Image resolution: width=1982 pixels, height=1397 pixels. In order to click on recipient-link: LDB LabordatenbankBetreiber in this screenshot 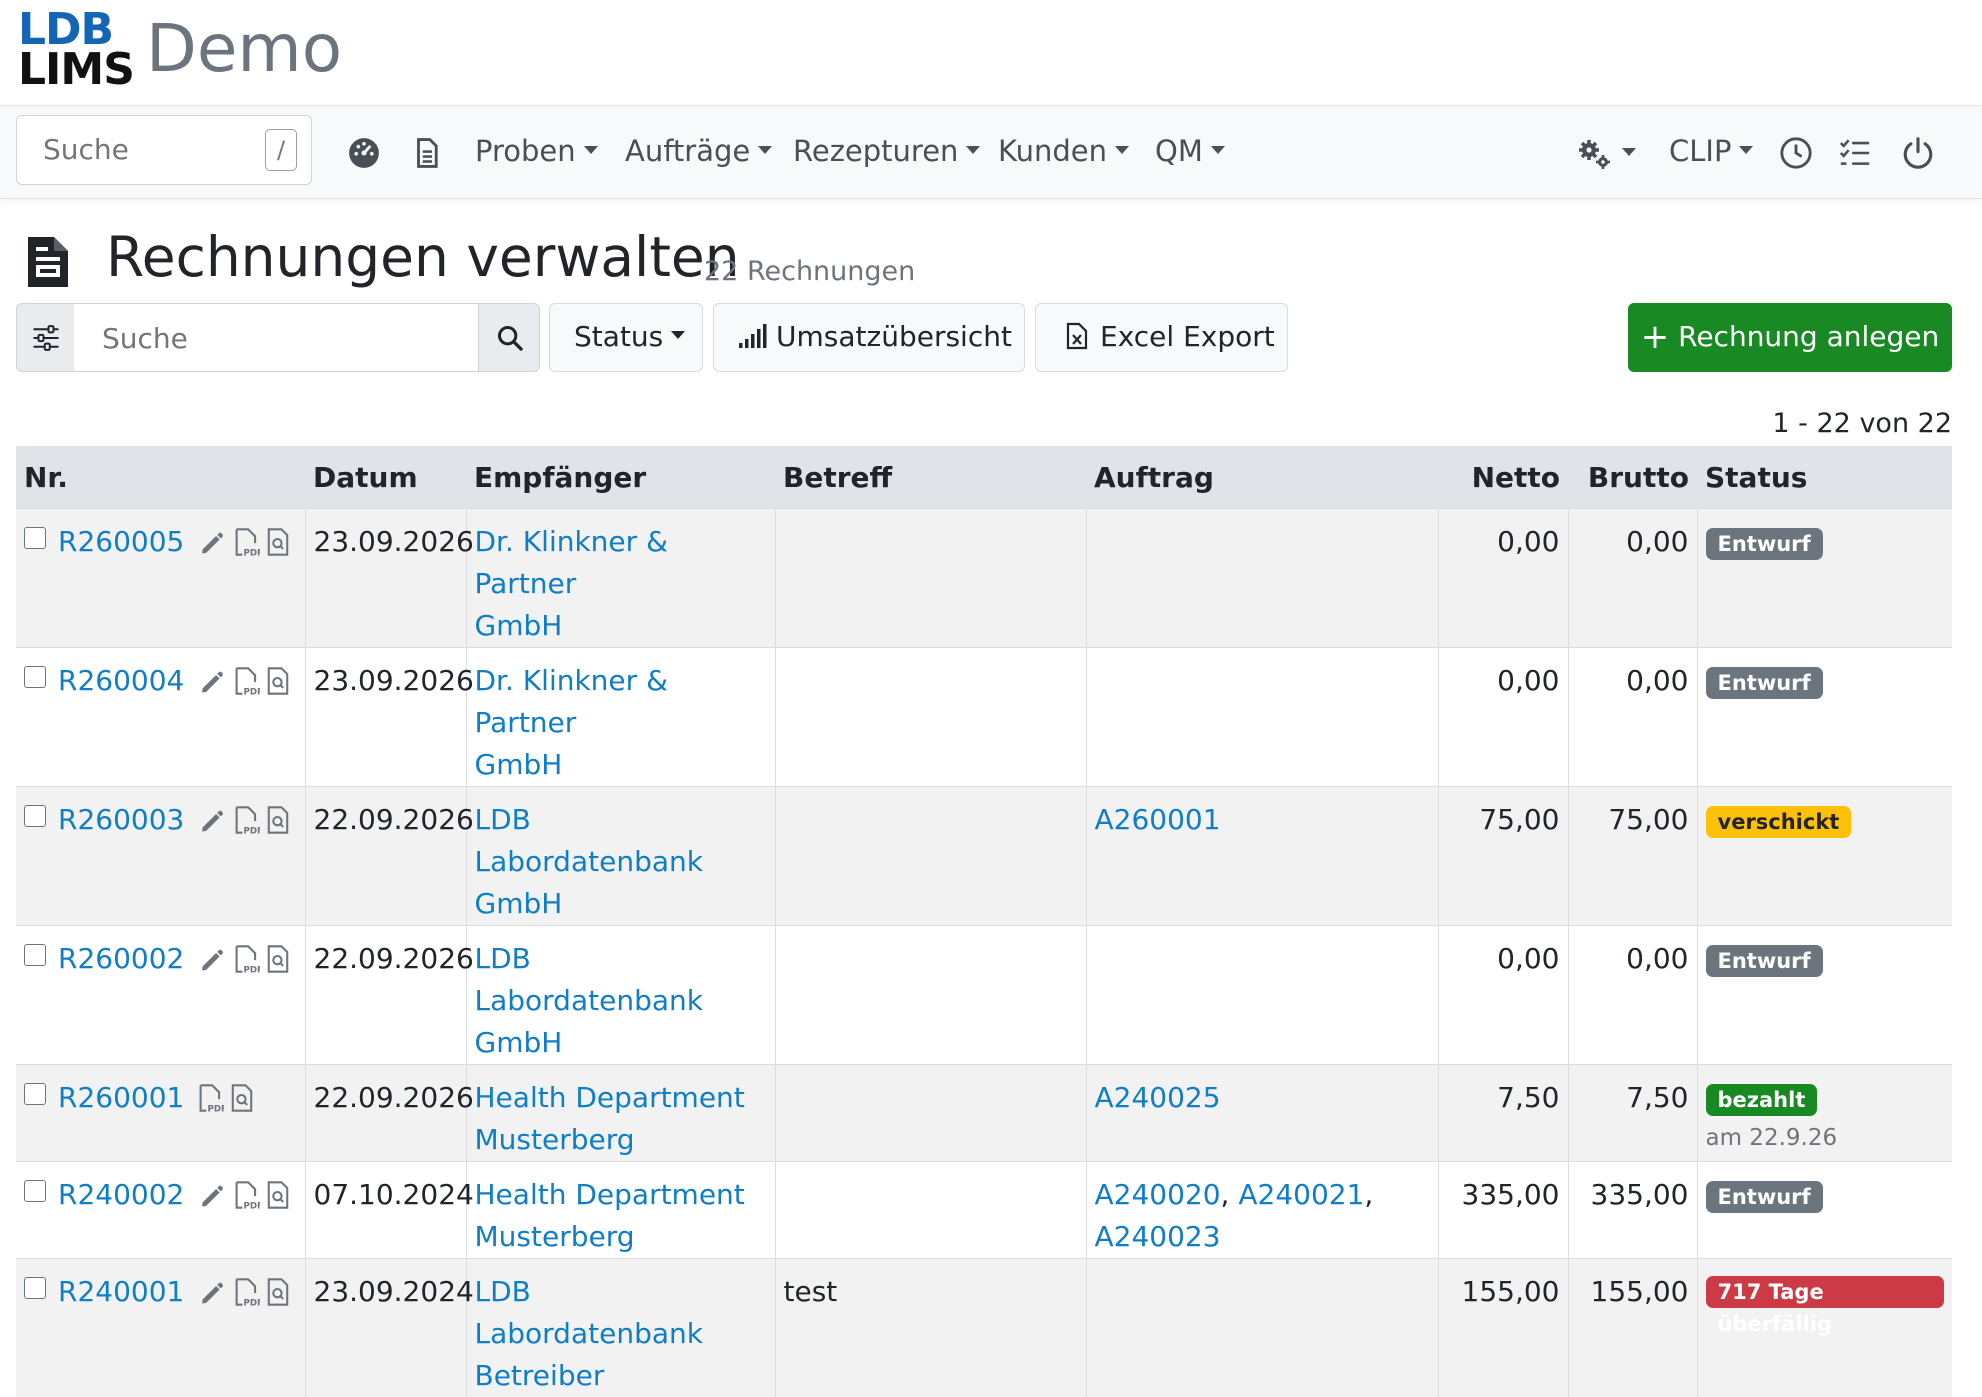, I will do `click(589, 1333)`.